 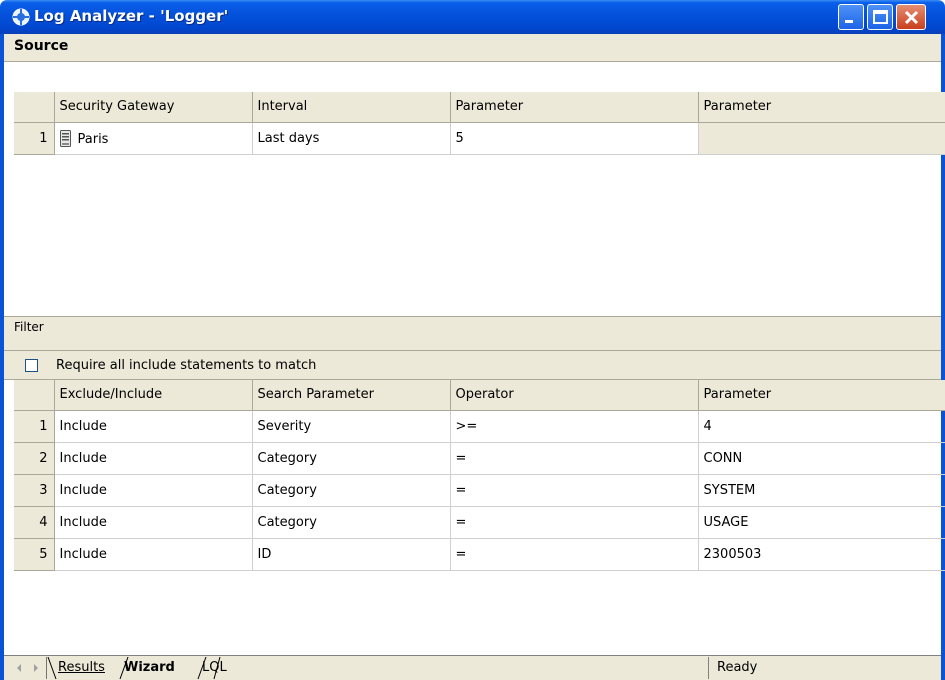 I want to click on close-icon, so click(x=911, y=17).